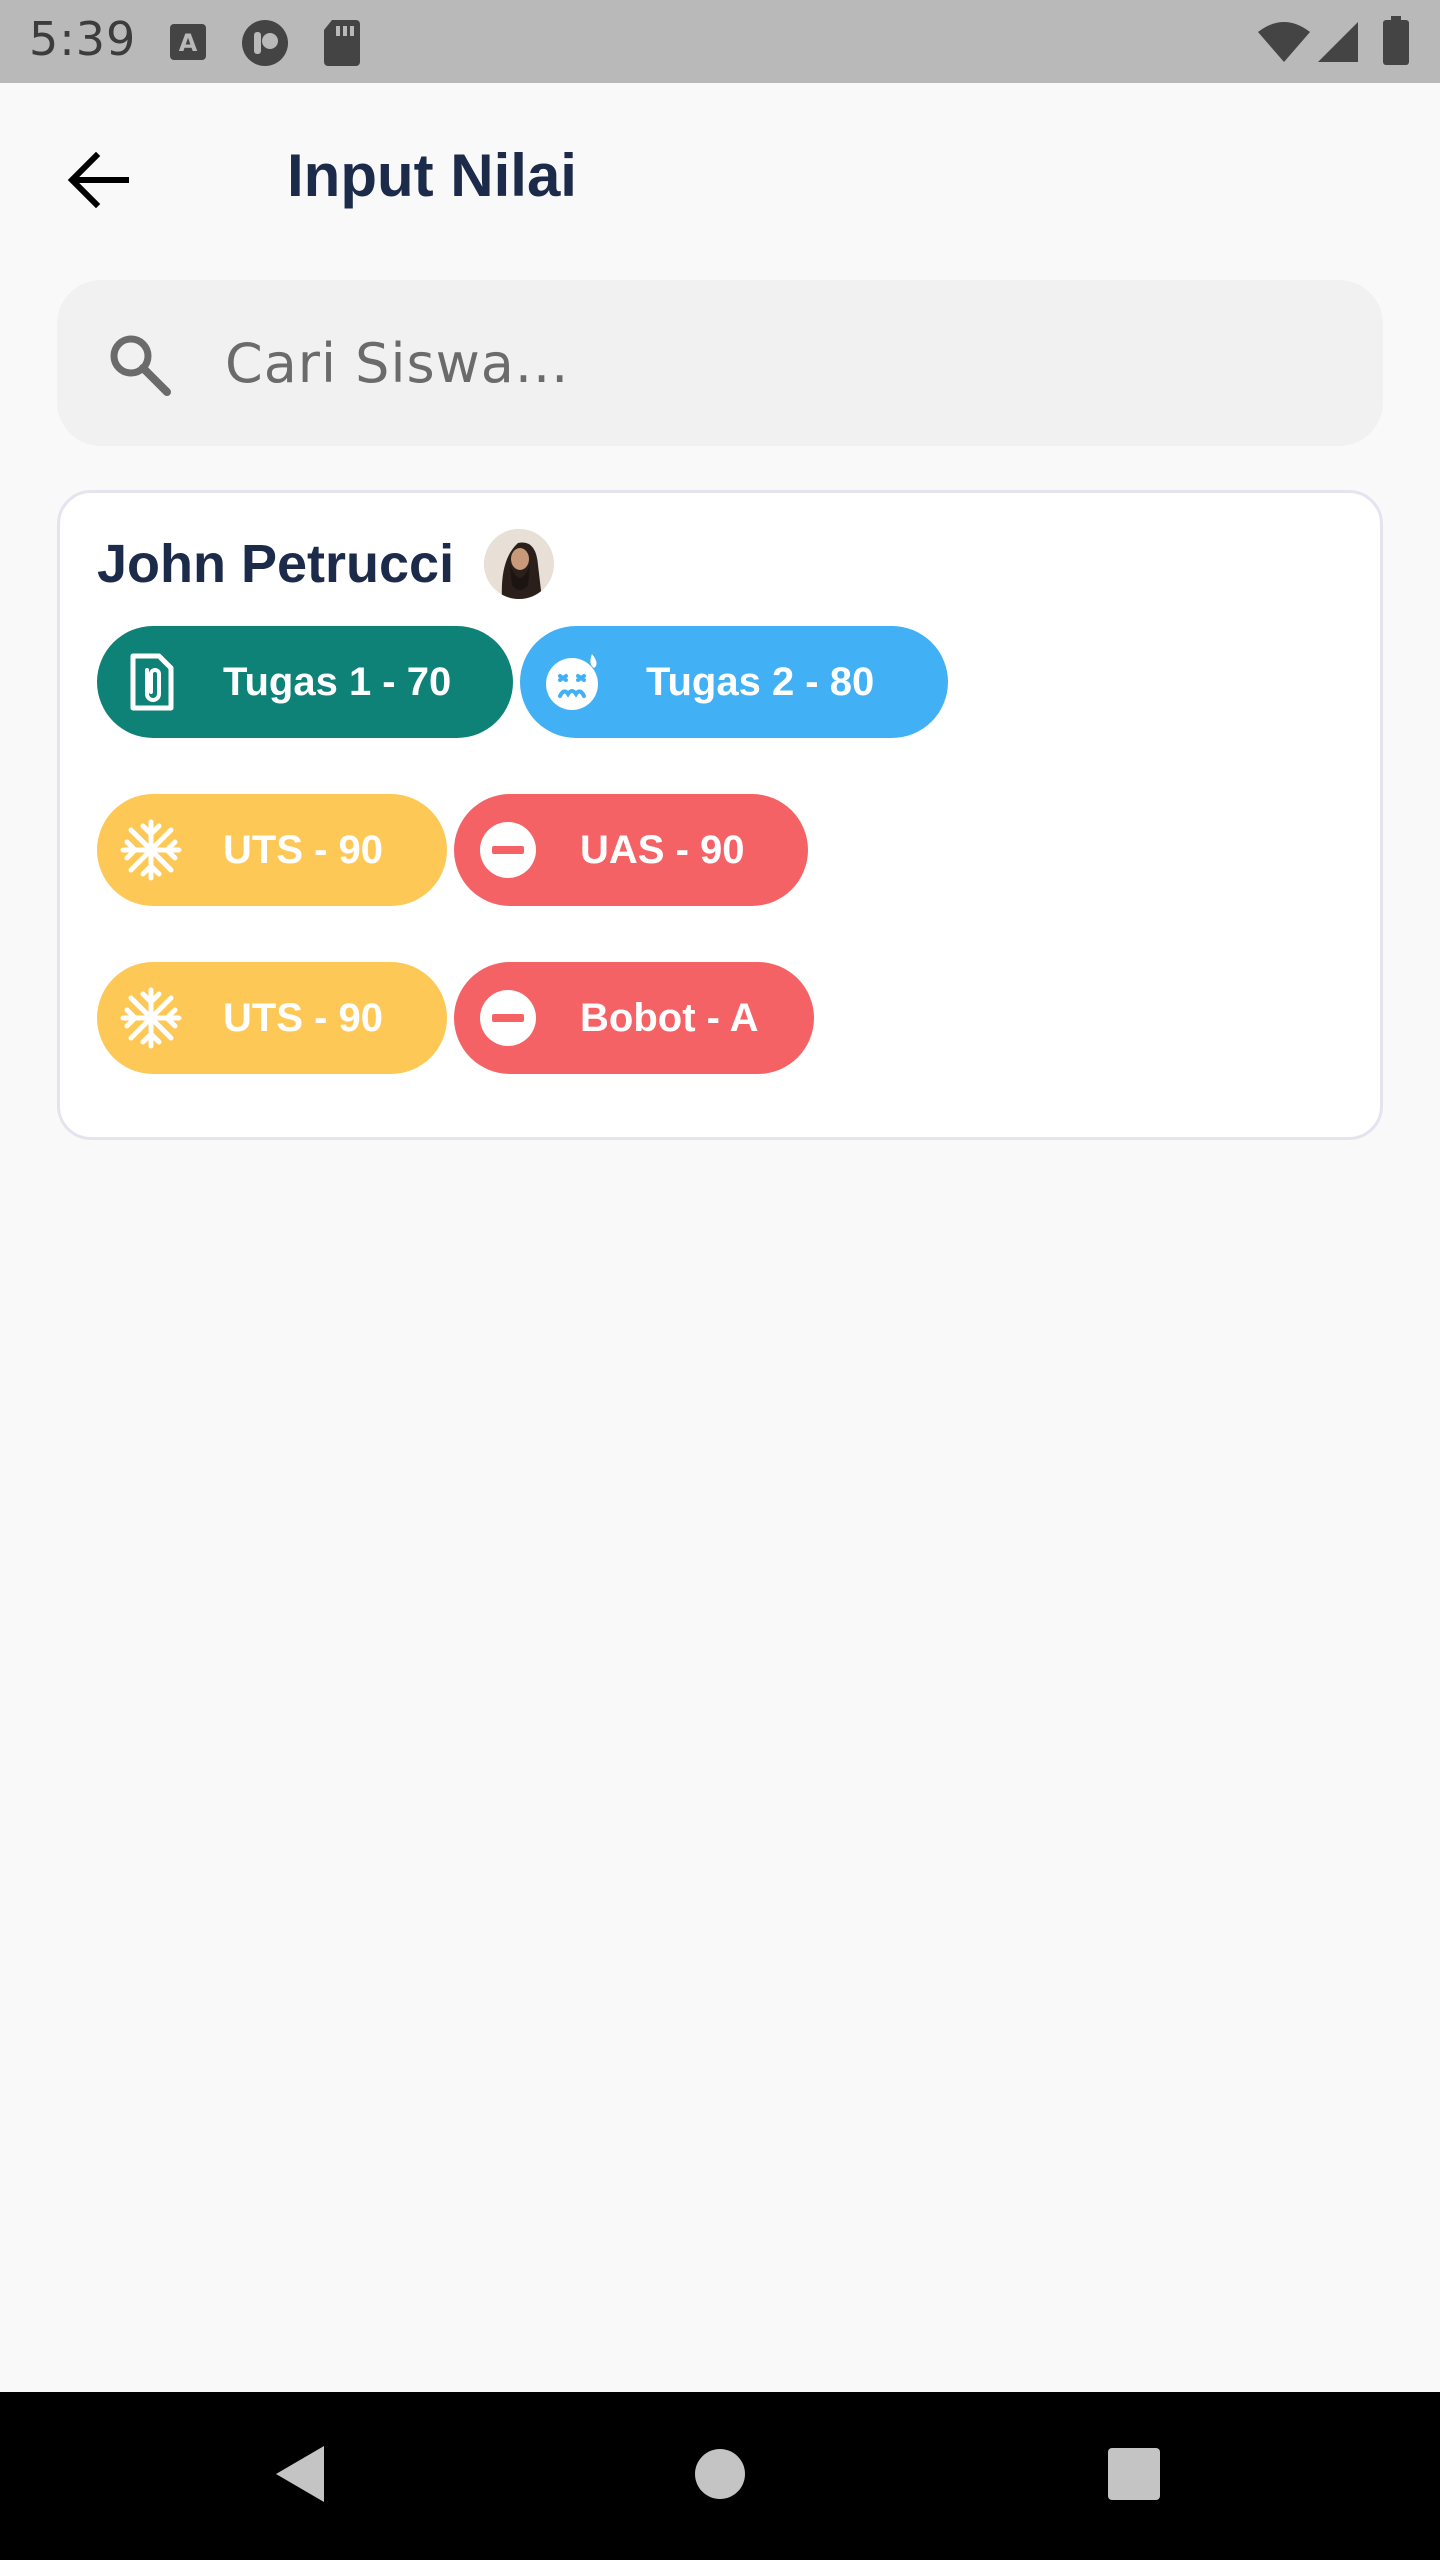  Describe the element at coordinates (337, 682) in the screenshot. I see `chip-label: Tugas 1 - 70` at that location.